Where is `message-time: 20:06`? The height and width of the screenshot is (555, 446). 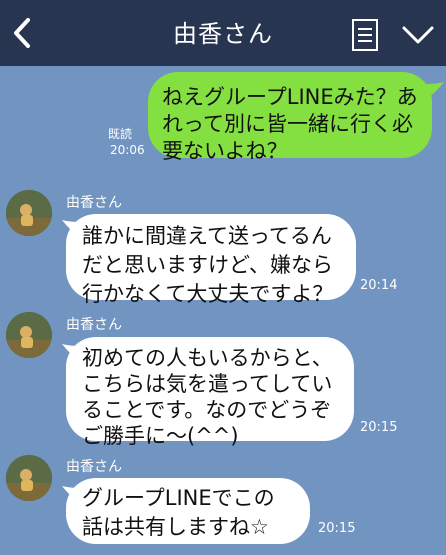
message-time: 20:06 is located at coordinates (127, 150).